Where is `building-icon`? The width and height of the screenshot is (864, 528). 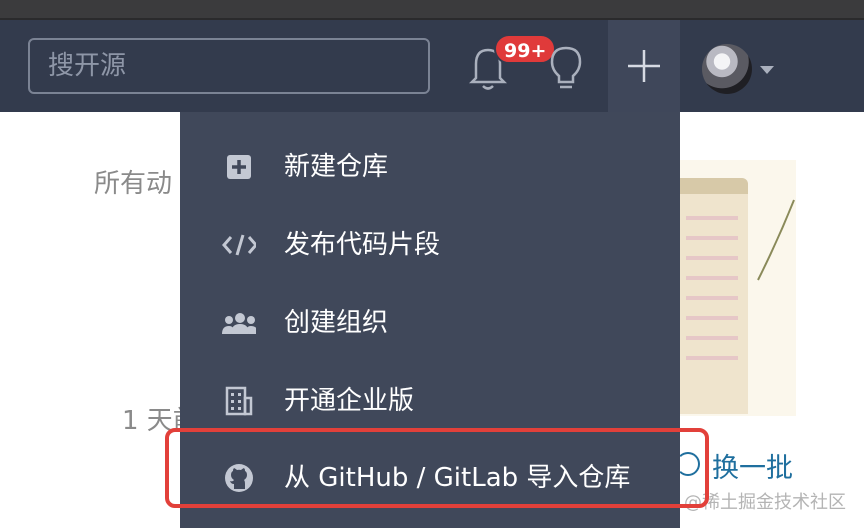
building-icon is located at coordinates (239, 401).